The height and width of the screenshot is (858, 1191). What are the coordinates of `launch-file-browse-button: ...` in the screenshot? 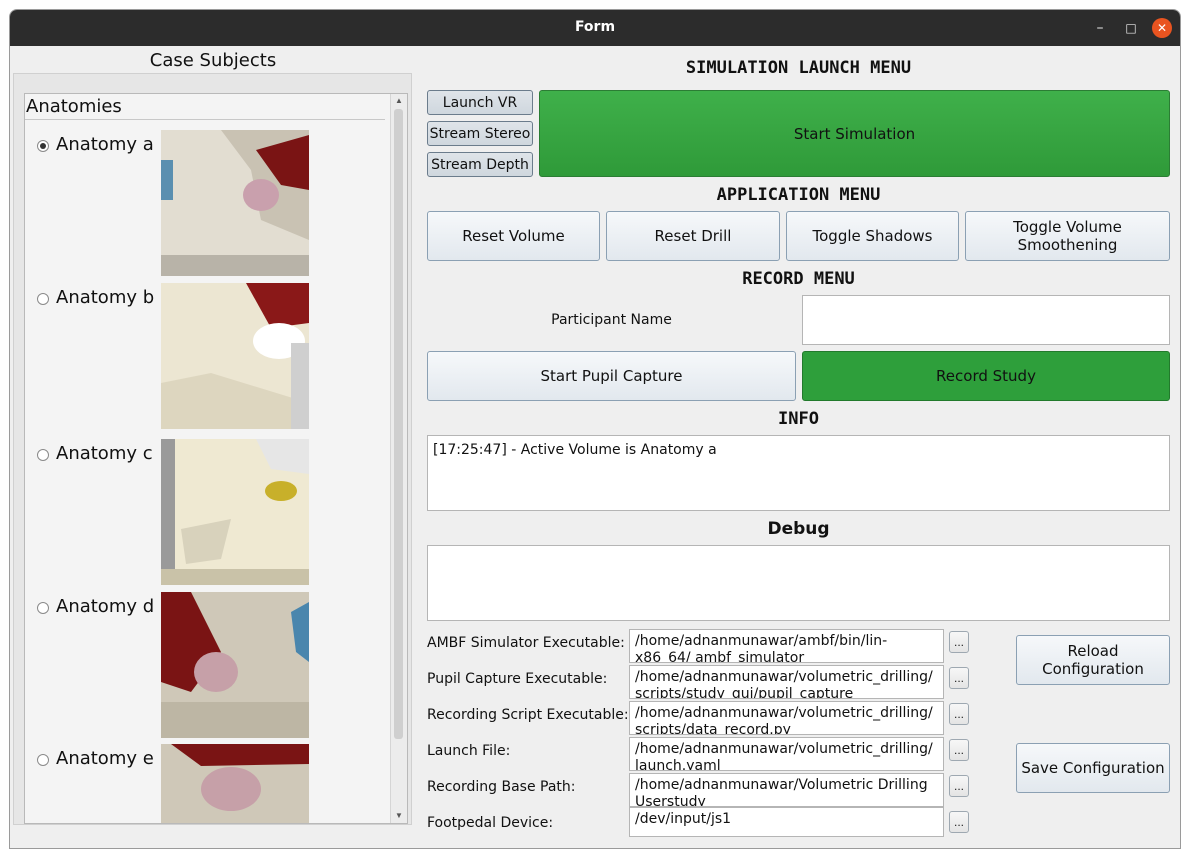 It's located at (959, 750).